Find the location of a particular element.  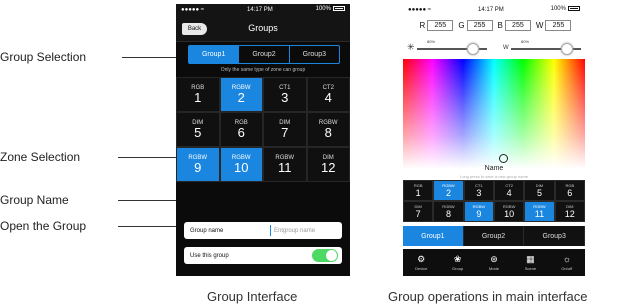

callout-group-name: Group Name is located at coordinates (34, 200).